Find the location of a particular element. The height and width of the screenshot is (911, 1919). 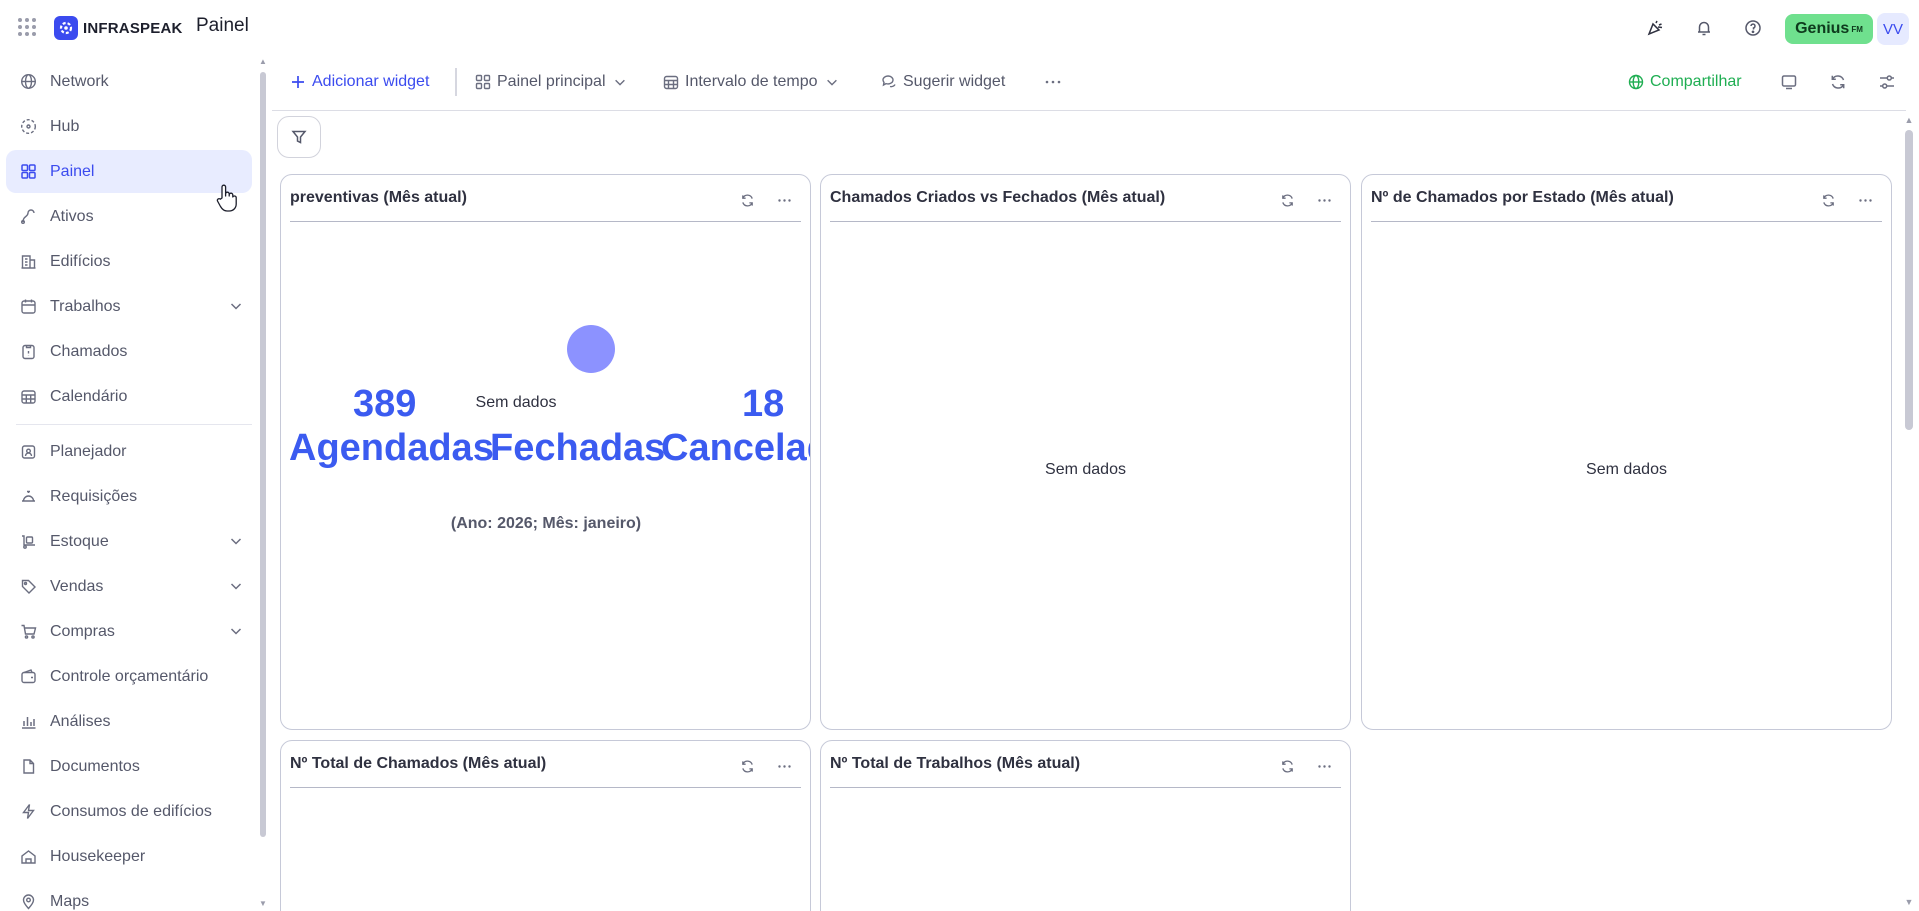

apps-grid-icon is located at coordinates (27, 27).